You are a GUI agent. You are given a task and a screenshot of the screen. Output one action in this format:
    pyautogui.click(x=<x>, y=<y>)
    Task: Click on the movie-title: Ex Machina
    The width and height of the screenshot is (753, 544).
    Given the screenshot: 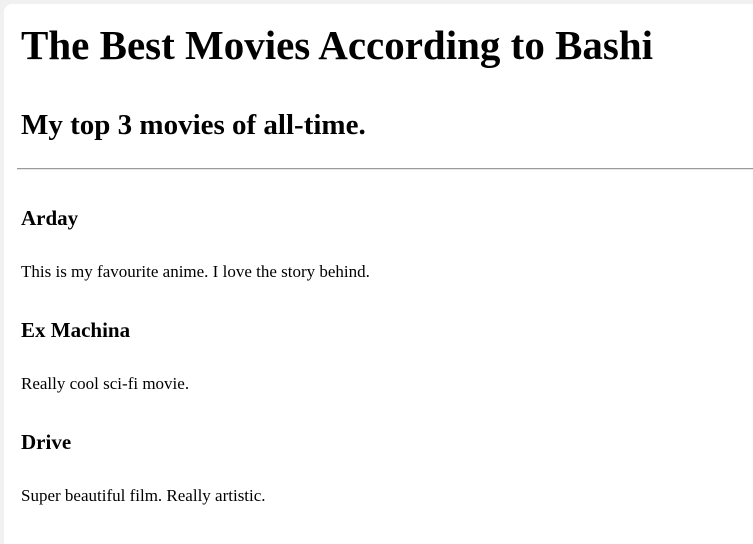 What is the action you would take?
    pyautogui.click(x=76, y=330)
    